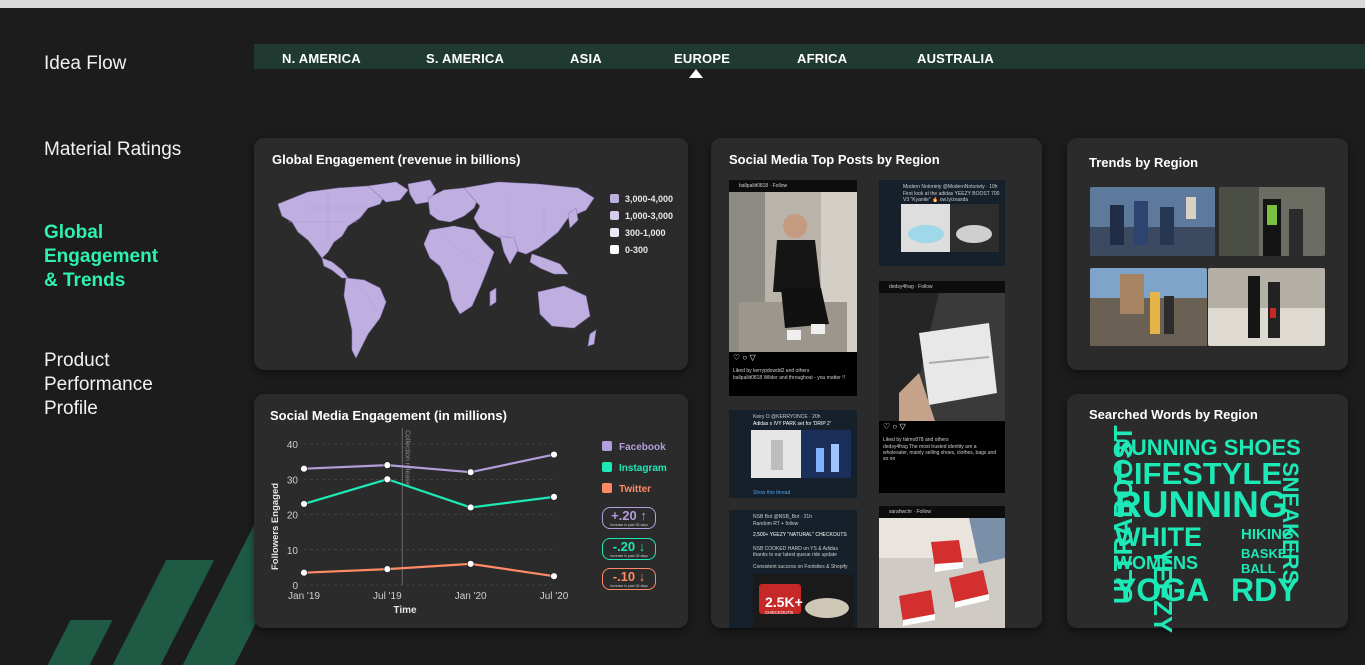  What do you see at coordinates (429, 570) in the screenshot?
I see `series-line-twitter` at bounding box center [429, 570].